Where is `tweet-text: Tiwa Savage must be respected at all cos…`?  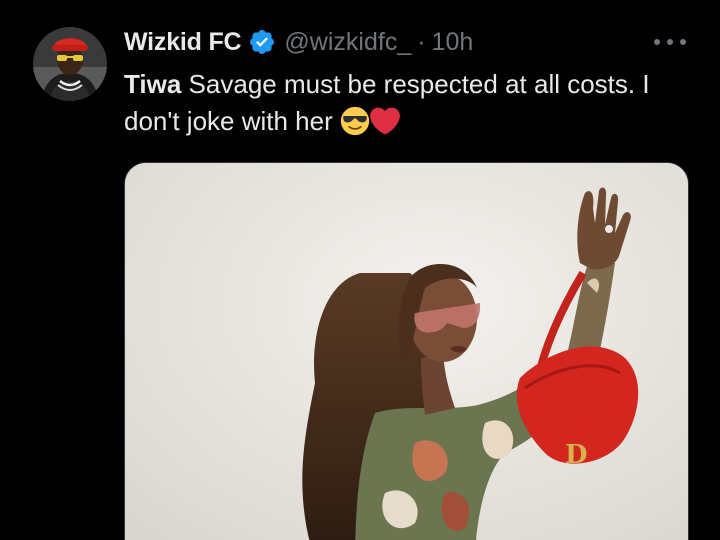
tweet-text: Tiwa Savage must be respected at all cos… is located at coordinates (409, 103).